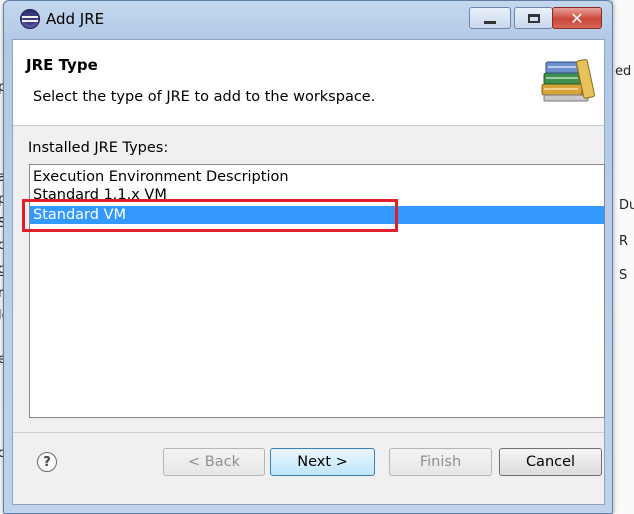 Image resolution: width=634 pixels, height=514 pixels. What do you see at coordinates (62, 65) in the screenshot?
I see `page-title: JRE Type` at bounding box center [62, 65].